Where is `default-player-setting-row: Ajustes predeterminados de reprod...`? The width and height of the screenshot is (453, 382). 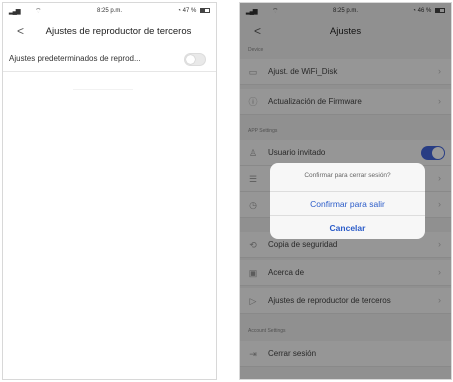 default-player-setting-row: Ajustes predeterminados de reprod... is located at coordinates (109, 60).